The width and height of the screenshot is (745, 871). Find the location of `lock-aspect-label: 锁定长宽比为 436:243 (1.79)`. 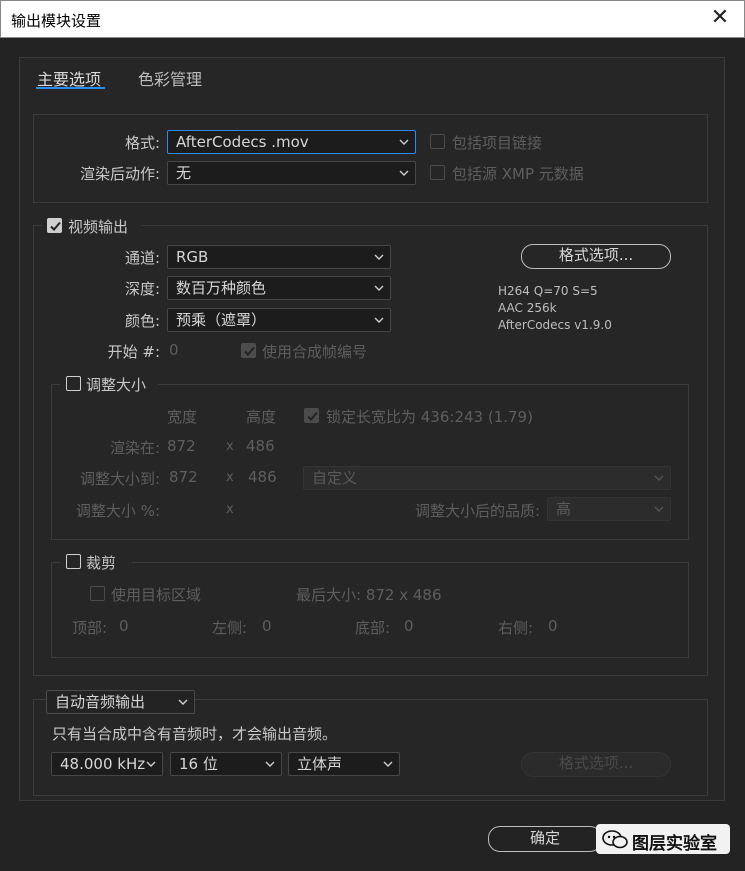

lock-aspect-label: 锁定长宽比为 436:243 (1.79) is located at coordinates (429, 417).